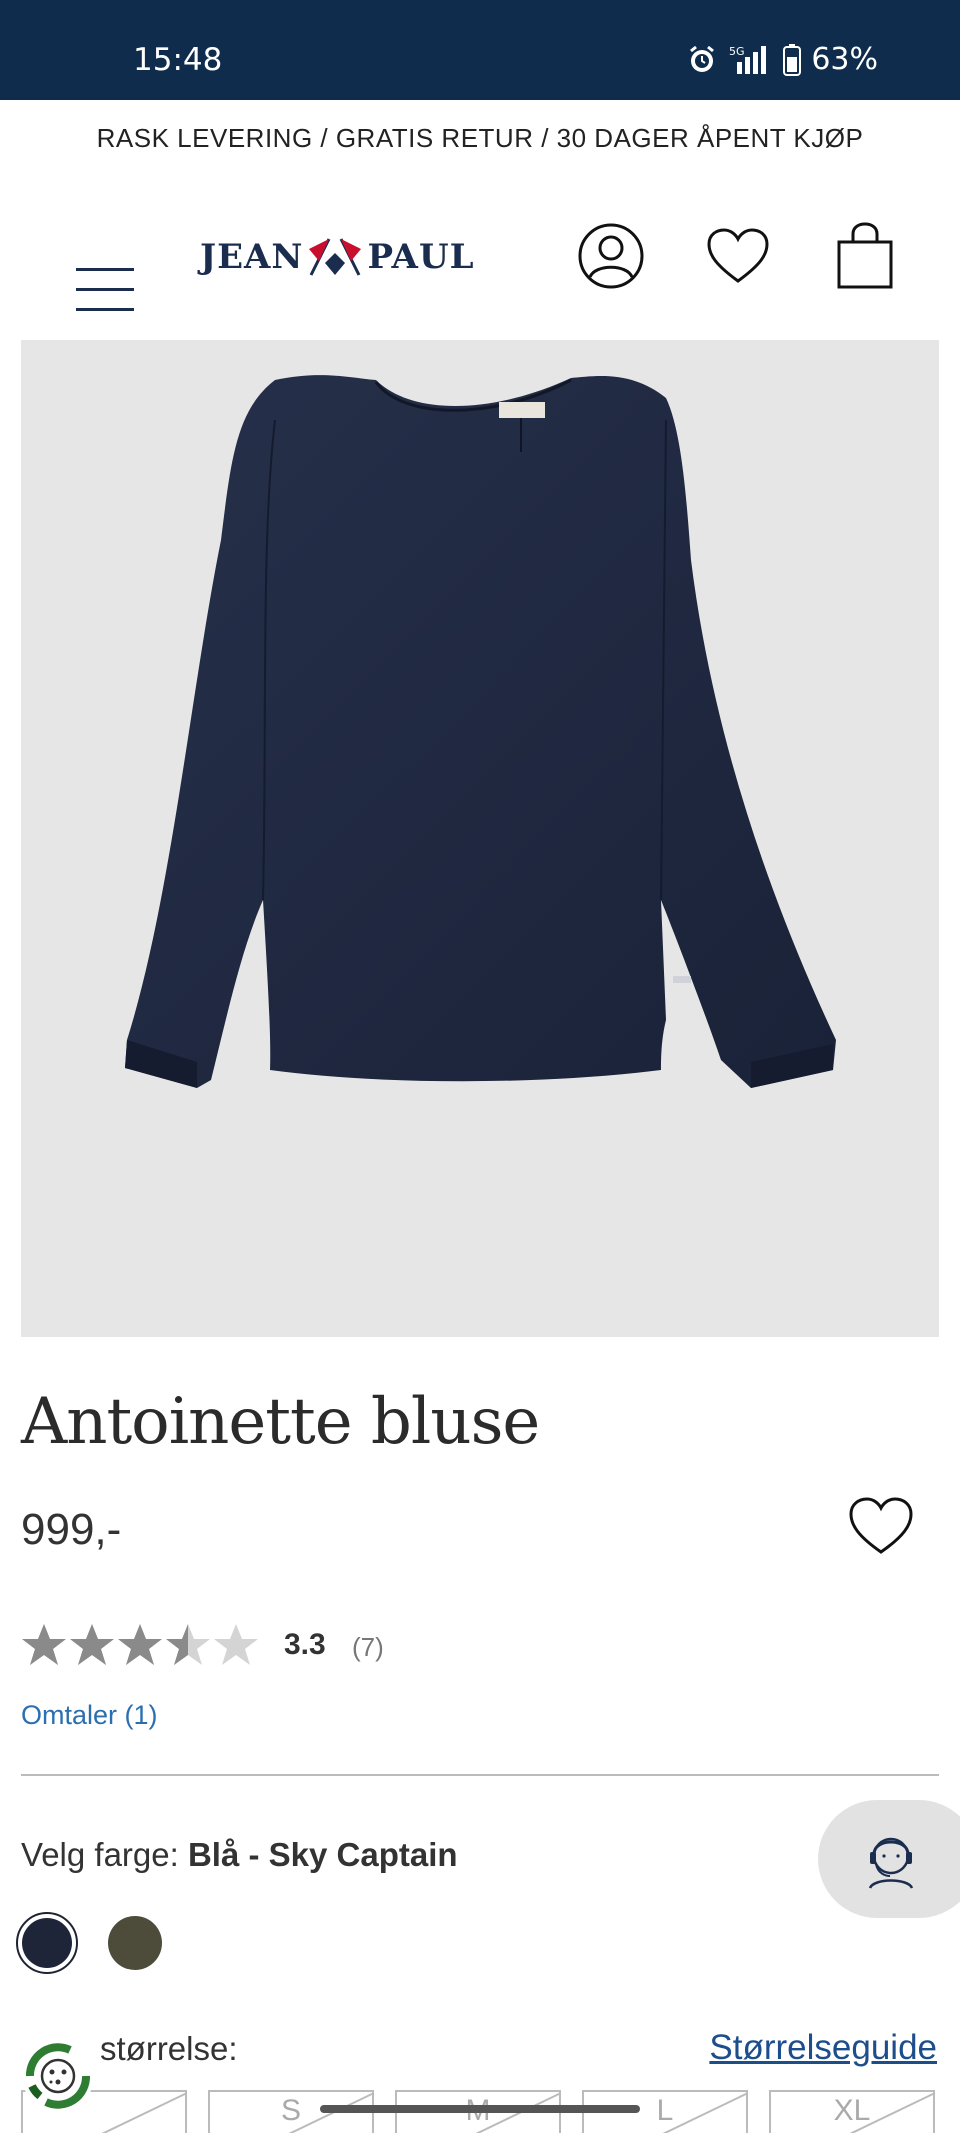 This screenshot has width=960, height=2133. I want to click on battery-icon, so click(792, 59).